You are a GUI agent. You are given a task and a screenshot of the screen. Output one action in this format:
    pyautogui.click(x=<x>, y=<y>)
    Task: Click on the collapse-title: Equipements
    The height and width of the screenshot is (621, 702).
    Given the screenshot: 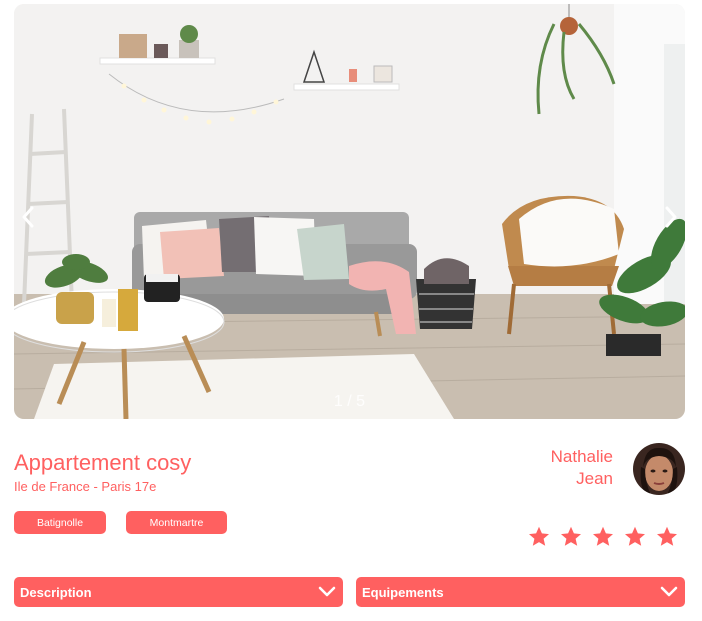 What is the action you would take?
    pyautogui.click(x=403, y=592)
    